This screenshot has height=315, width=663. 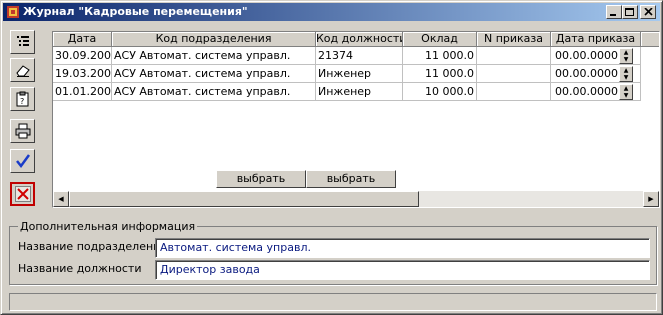 What do you see at coordinates (61, 199) in the screenshot?
I see `scroll-left-icon: ◀` at bounding box center [61, 199].